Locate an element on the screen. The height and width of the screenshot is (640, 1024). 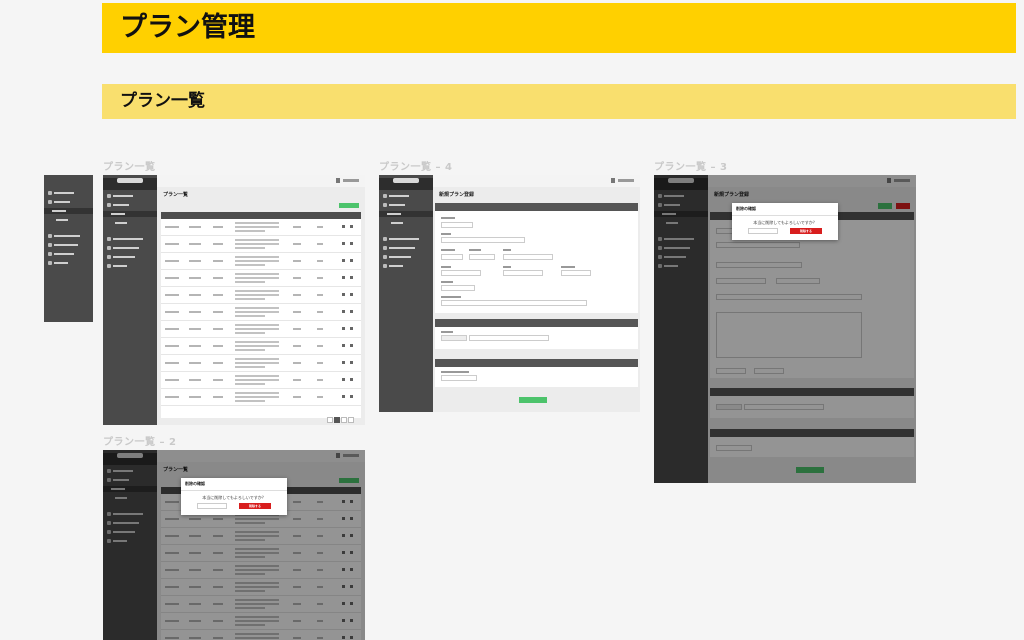
frame-plan-list: プラン一覧 is located at coordinates (234, 300).